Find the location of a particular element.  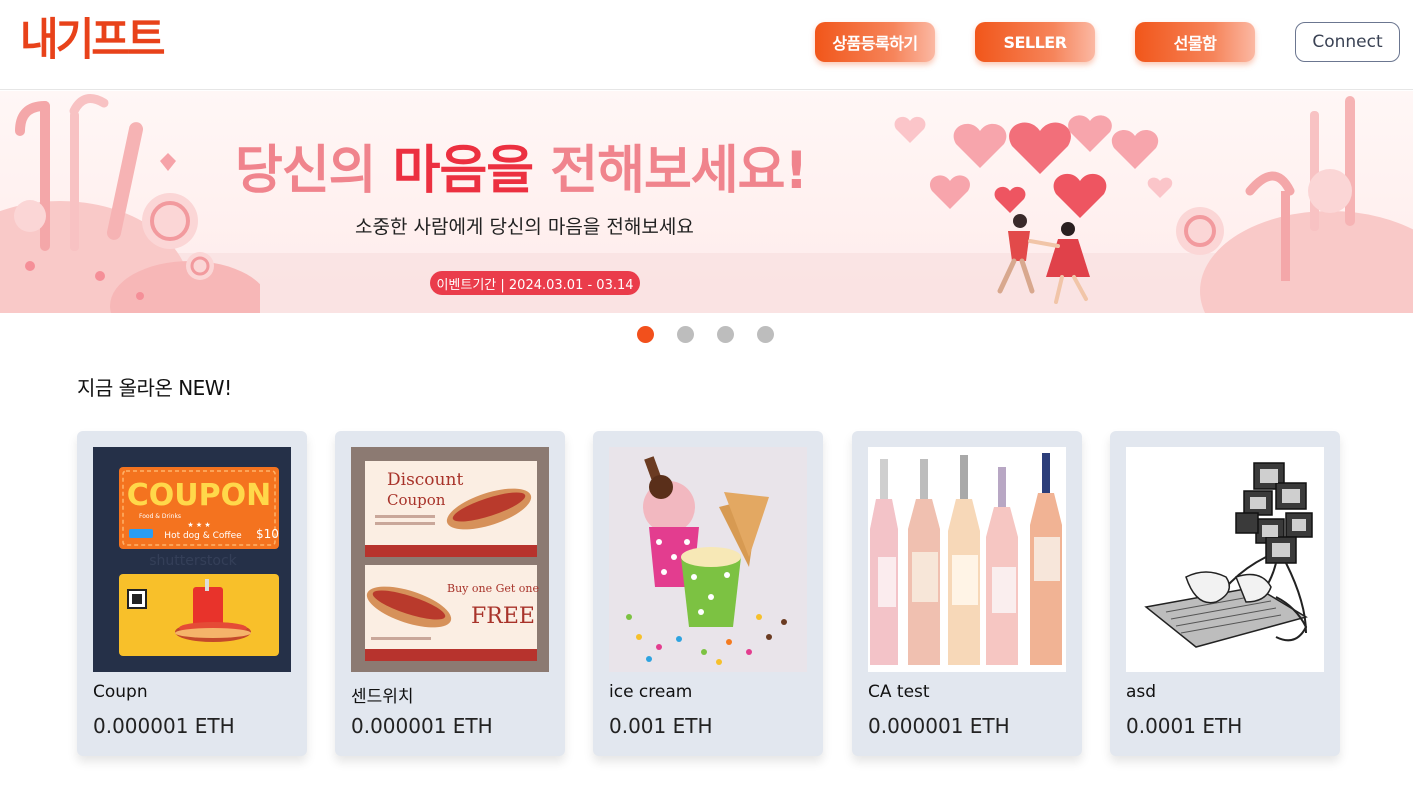

product-card: asd 0.0001 ETH is located at coordinates (1225, 593).